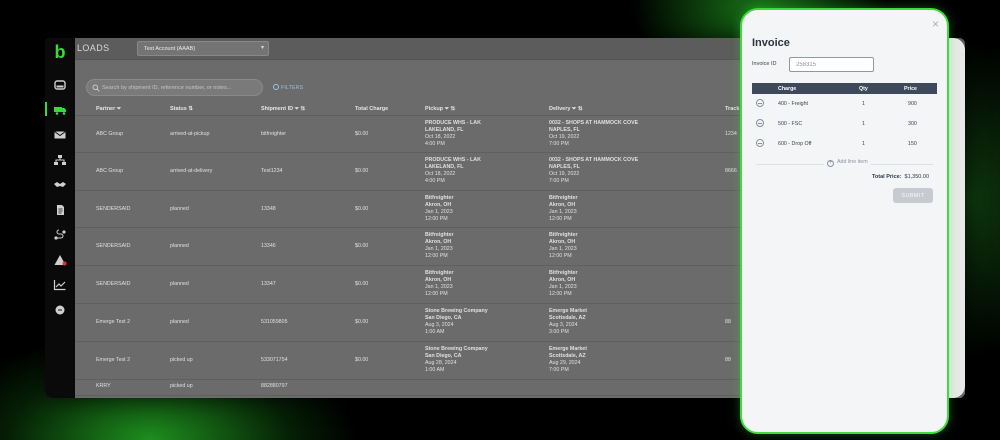 The width and height of the screenshot is (1000, 440). I want to click on chat-icon, so click(60, 309).